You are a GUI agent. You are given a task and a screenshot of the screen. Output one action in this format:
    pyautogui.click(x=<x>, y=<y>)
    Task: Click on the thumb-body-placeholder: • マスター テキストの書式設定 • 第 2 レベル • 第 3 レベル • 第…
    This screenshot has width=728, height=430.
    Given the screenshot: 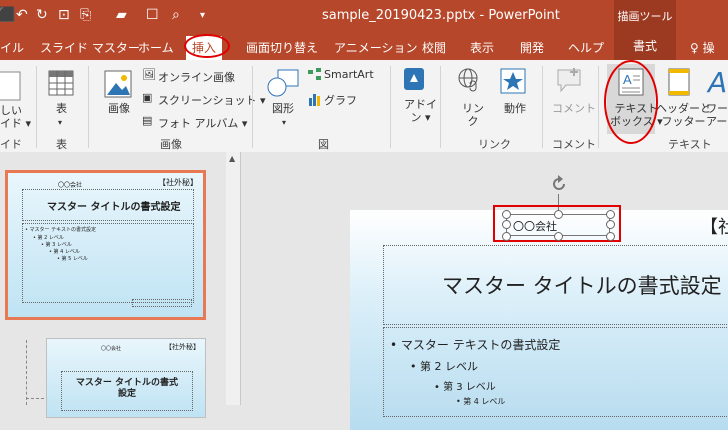 What is the action you would take?
    pyautogui.click(x=108, y=263)
    